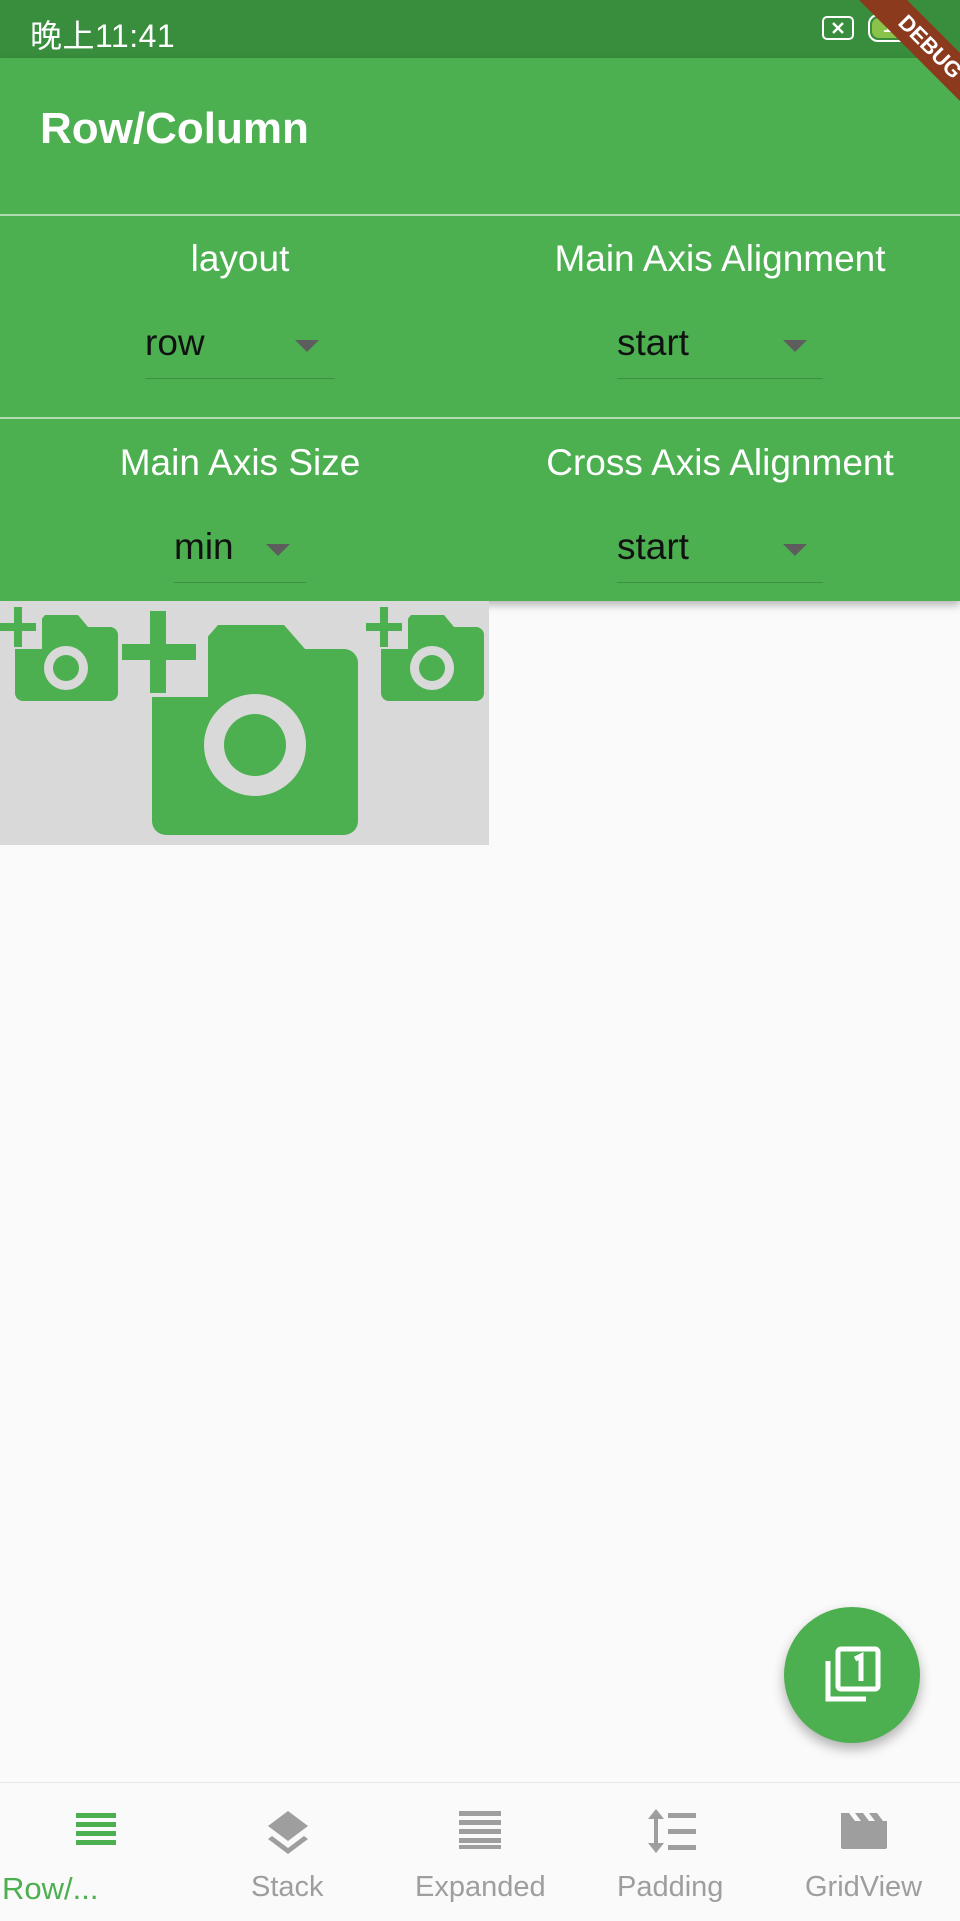 This screenshot has height=1921, width=960. I want to click on list-lines-icon, so click(96, 1829).